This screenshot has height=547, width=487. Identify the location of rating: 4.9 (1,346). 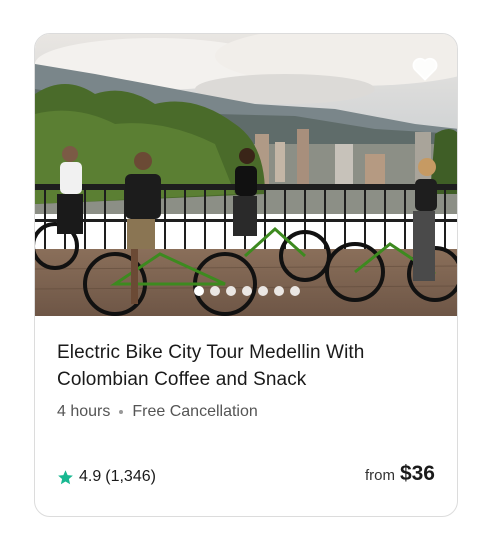
(106, 477).